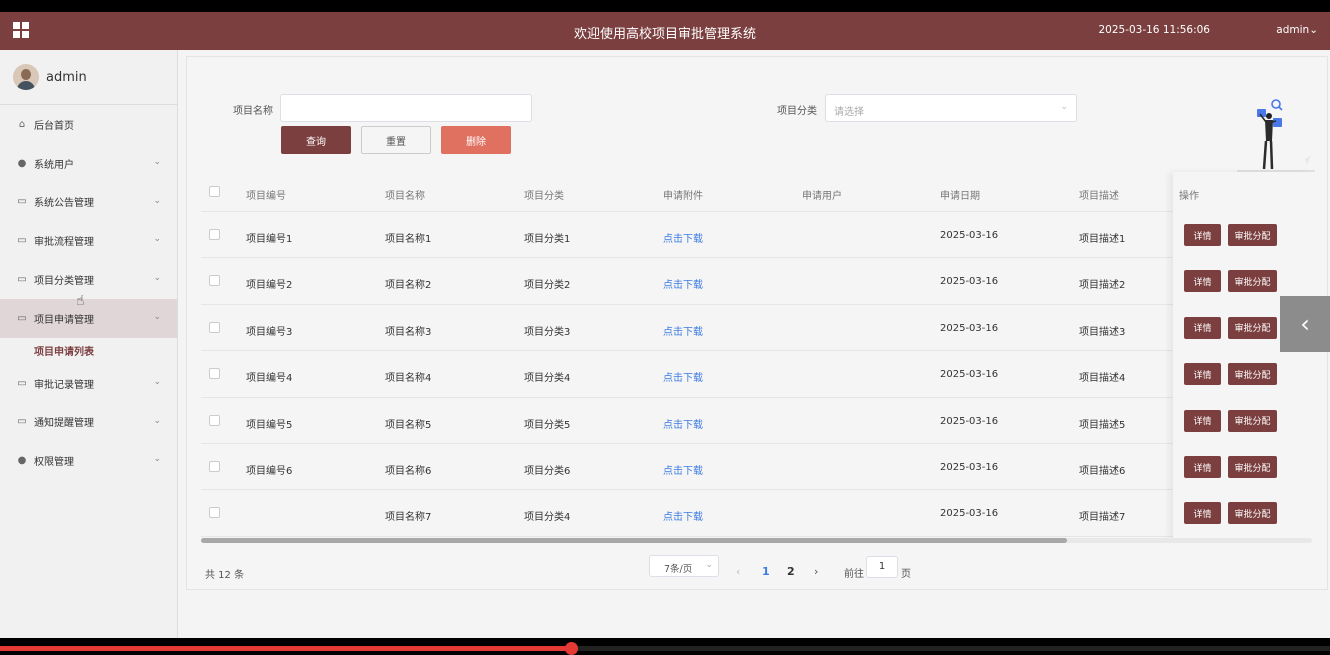 The image size is (1330, 655). Describe the element at coordinates (756, 513) in the screenshot. I see `table-row: 项目名称7 项目分类4 点击下载 2025-03-16 项目描述7` at that location.